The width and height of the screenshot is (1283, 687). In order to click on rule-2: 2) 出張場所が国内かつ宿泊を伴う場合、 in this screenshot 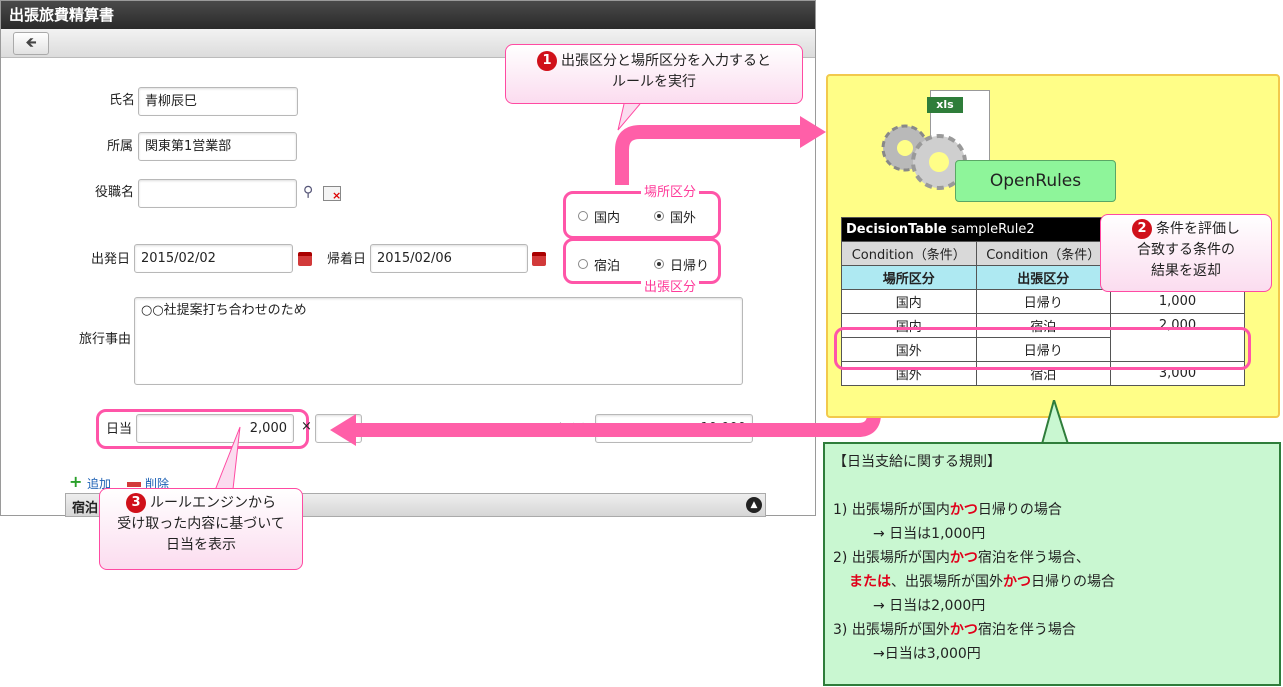, I will do `click(1056, 558)`.